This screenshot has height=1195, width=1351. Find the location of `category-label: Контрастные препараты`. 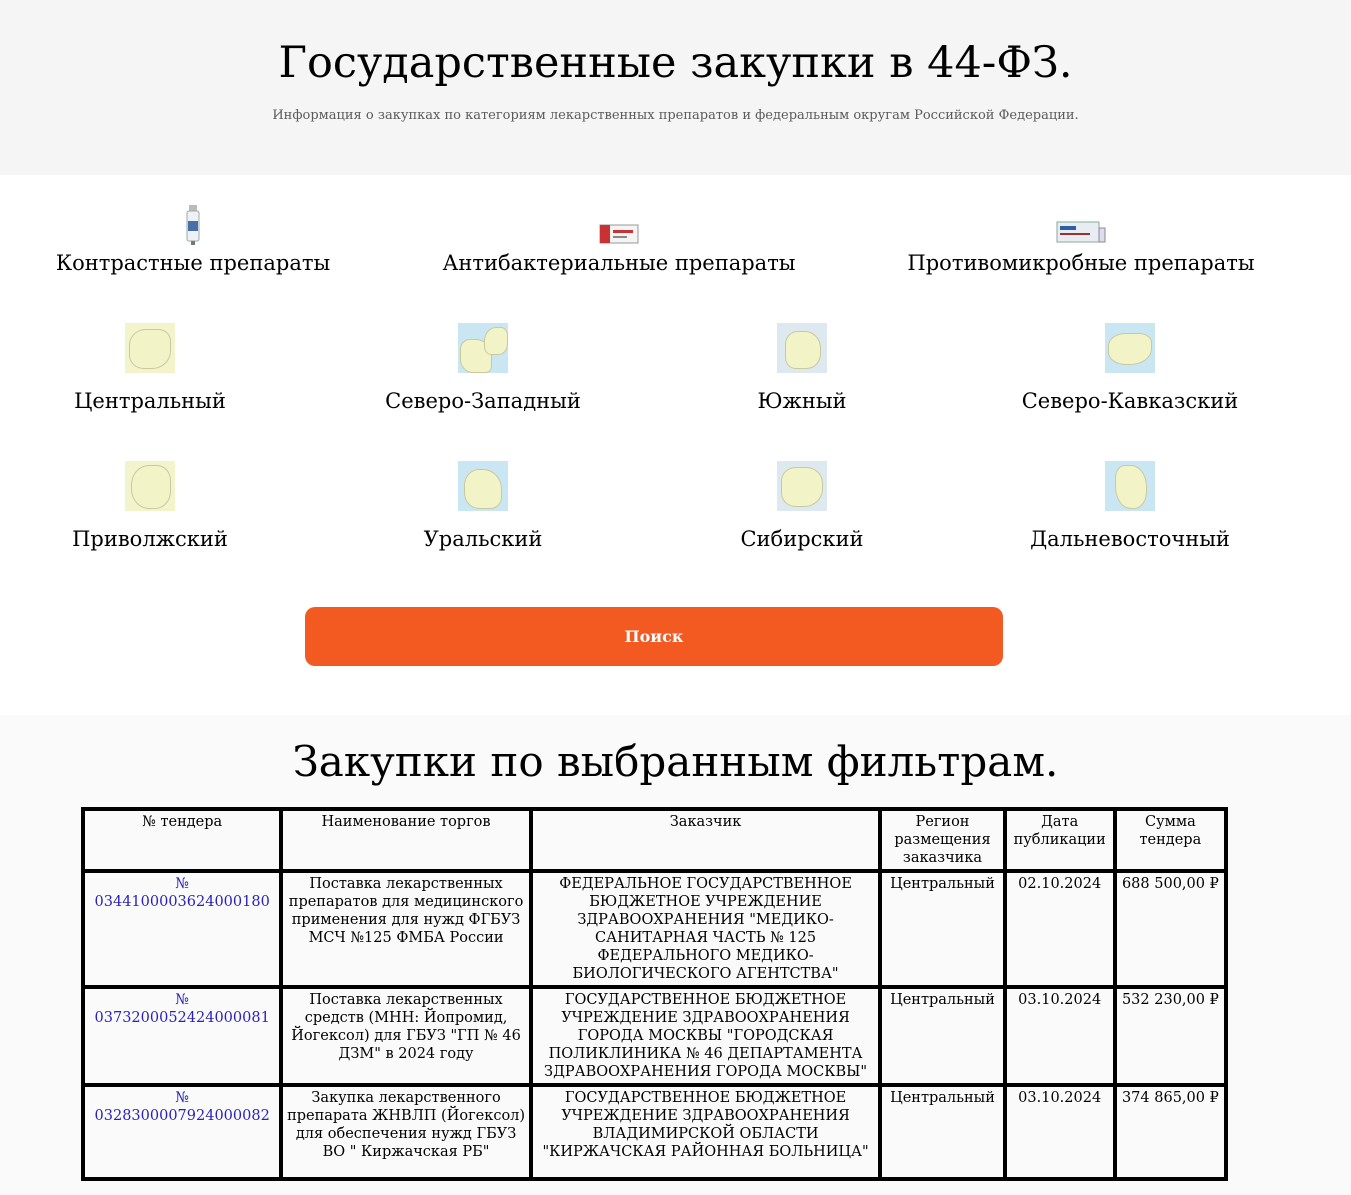

category-label: Контрастные препараты is located at coordinates (193, 263).